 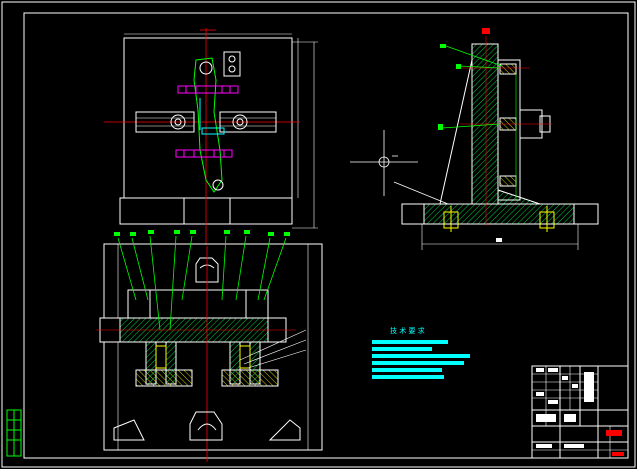 I want to click on title-block, so click(x=580, y=412).